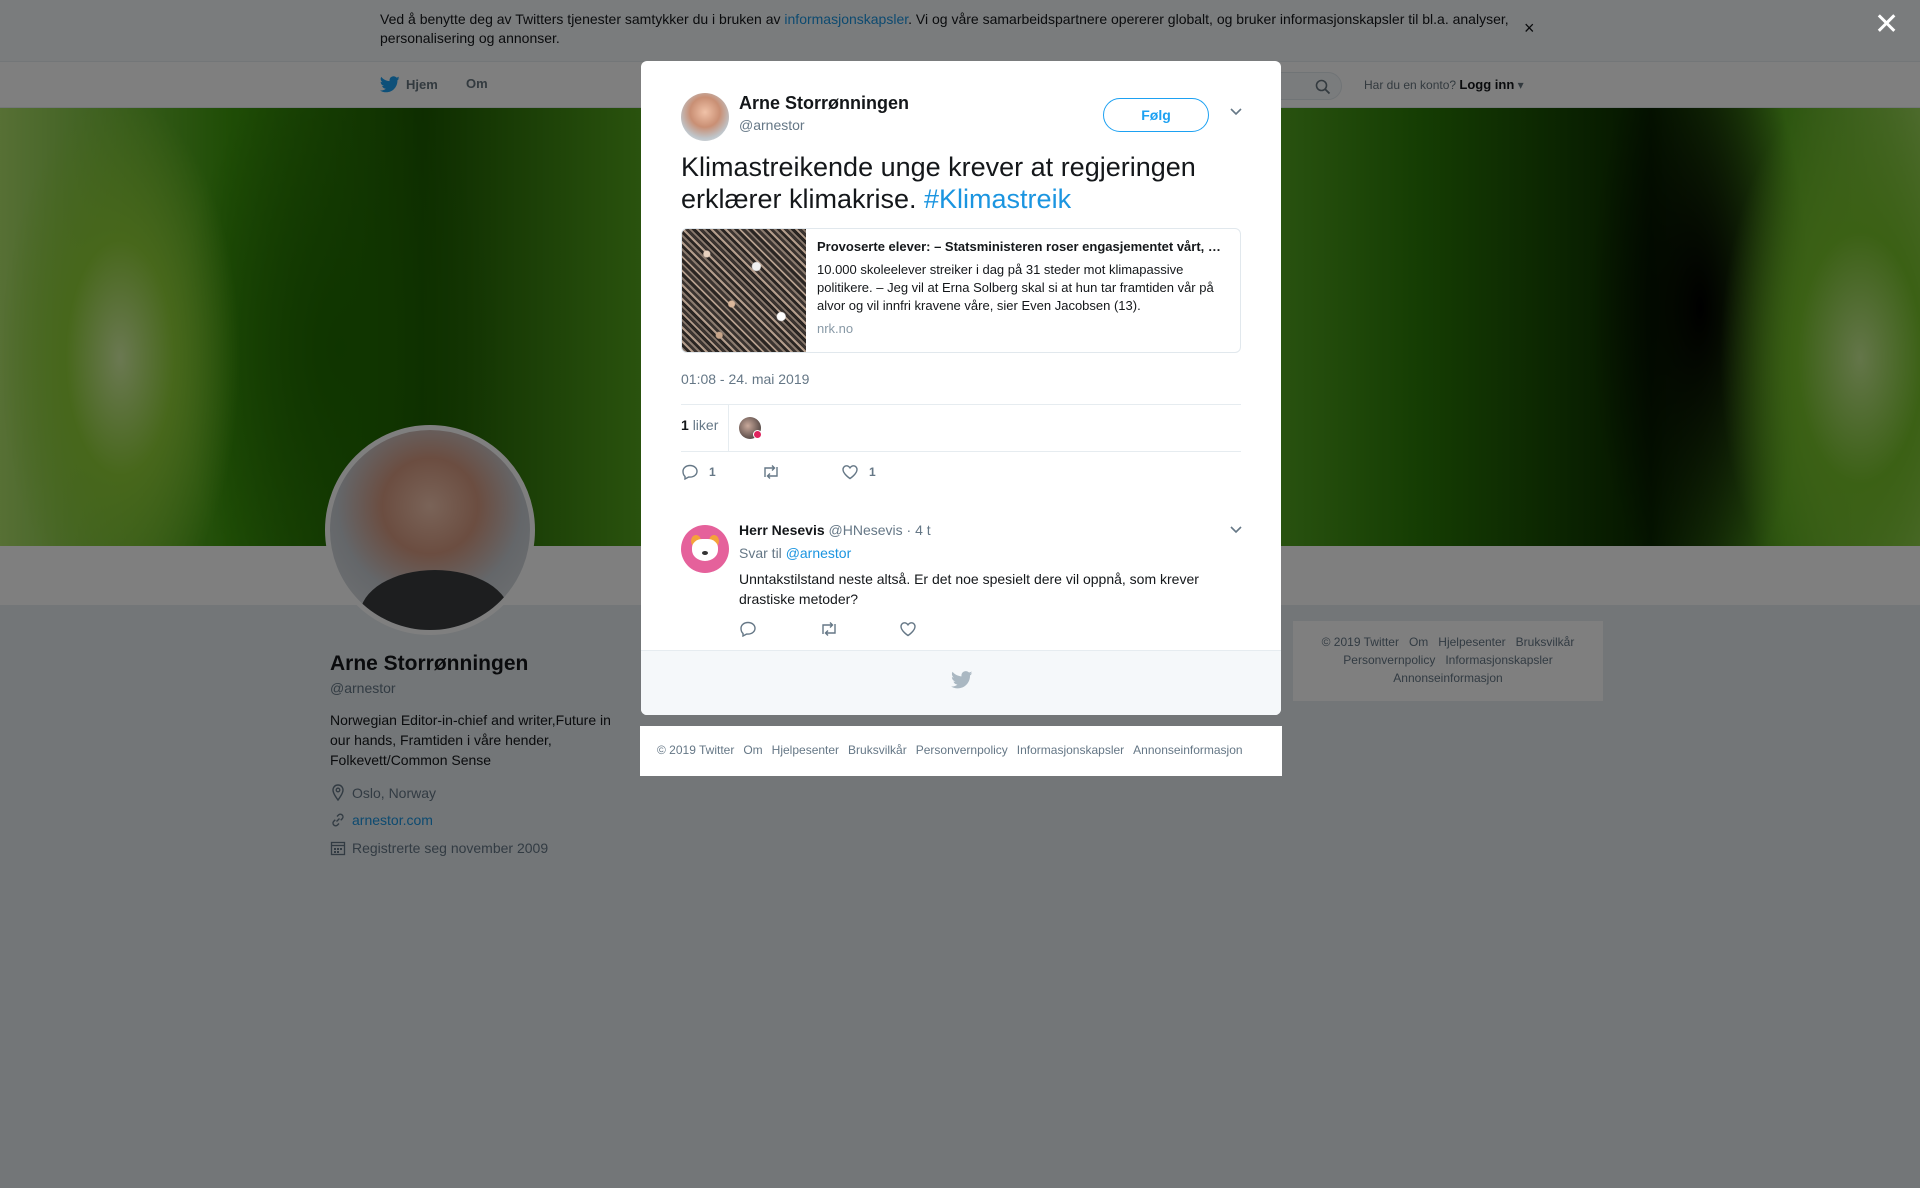 The height and width of the screenshot is (1188, 1920). Describe the element at coordinates (1070, 750) in the screenshot. I see `modal-footer-cookies: Informasjonskapsler` at that location.